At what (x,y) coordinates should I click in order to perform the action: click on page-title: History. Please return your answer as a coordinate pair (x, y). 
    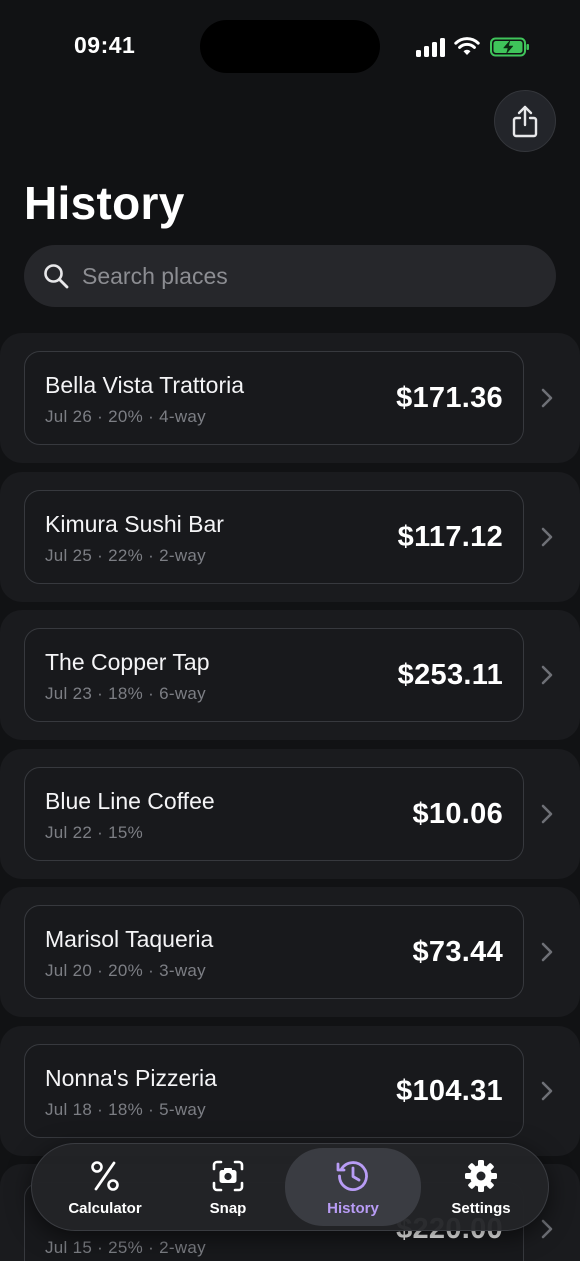
    Looking at the image, I should click on (104, 203).